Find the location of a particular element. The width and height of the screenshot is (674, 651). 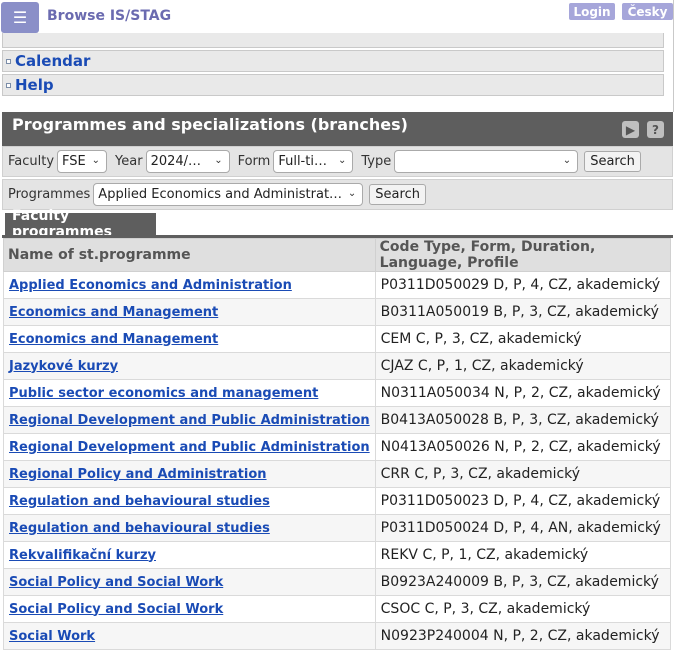

programme-code: B0311A050019 B, P, 3, CZ, akademický is located at coordinates (523, 312).